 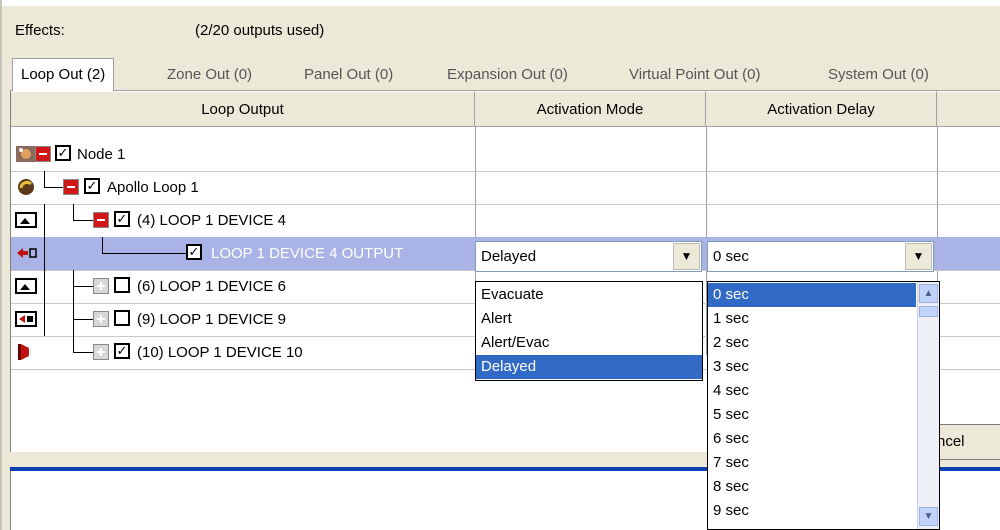 I want to click on column-header-empty, so click(x=968, y=109).